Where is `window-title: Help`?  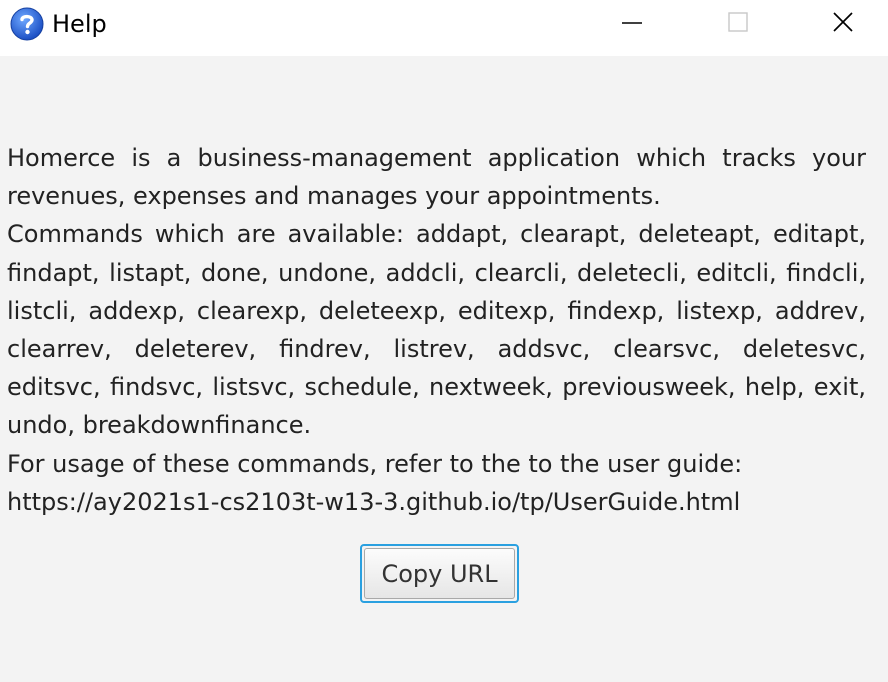 window-title: Help is located at coordinates (79, 24).